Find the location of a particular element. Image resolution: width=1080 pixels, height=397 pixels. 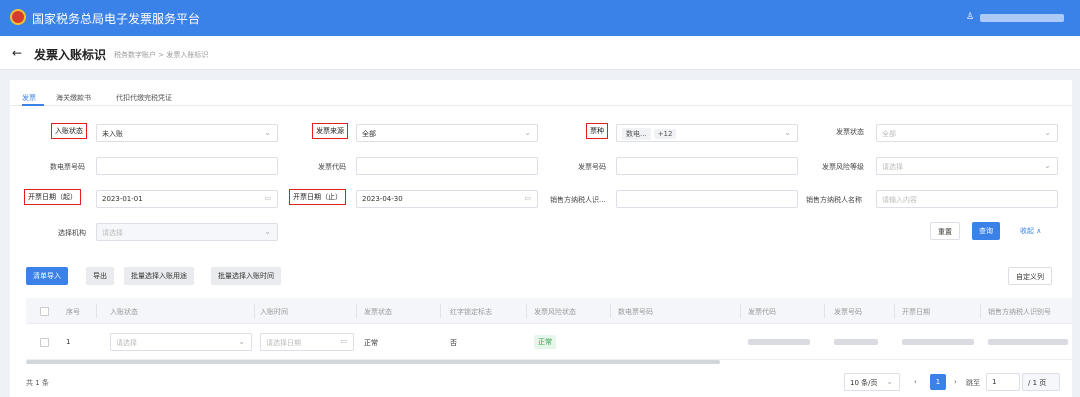

total-count: 共 1 条 is located at coordinates (37, 383).